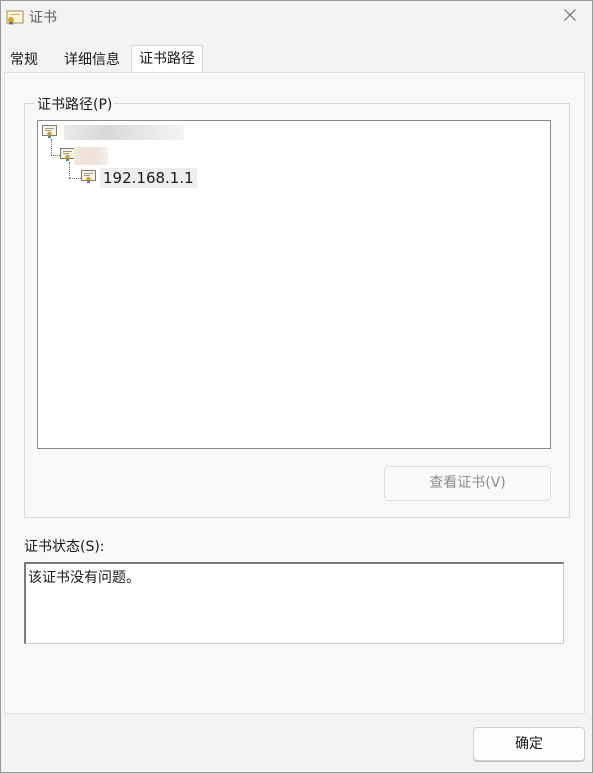  What do you see at coordinates (529, 744) in the screenshot?
I see `ok-button: 确定` at bounding box center [529, 744].